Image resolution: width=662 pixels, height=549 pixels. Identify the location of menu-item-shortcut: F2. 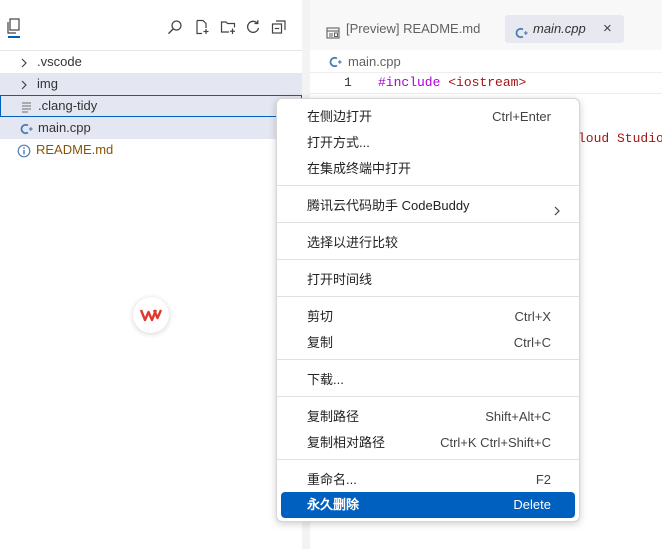
(543, 479).